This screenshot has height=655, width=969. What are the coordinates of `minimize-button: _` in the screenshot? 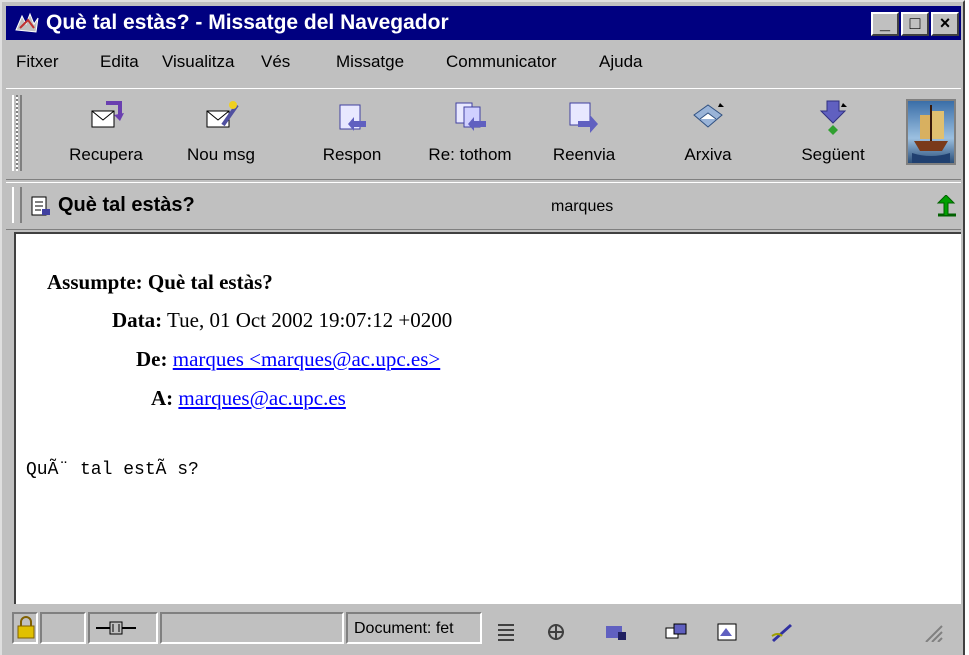 It's located at (885, 24).